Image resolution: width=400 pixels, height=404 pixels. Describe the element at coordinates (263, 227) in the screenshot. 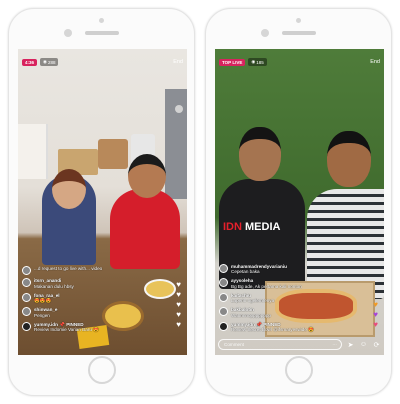

I see `logo-suffix: MEDIA` at that location.